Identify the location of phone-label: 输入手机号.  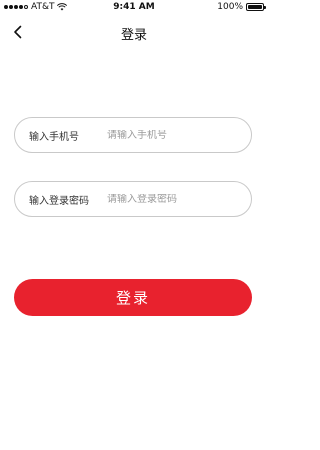
(54, 137).